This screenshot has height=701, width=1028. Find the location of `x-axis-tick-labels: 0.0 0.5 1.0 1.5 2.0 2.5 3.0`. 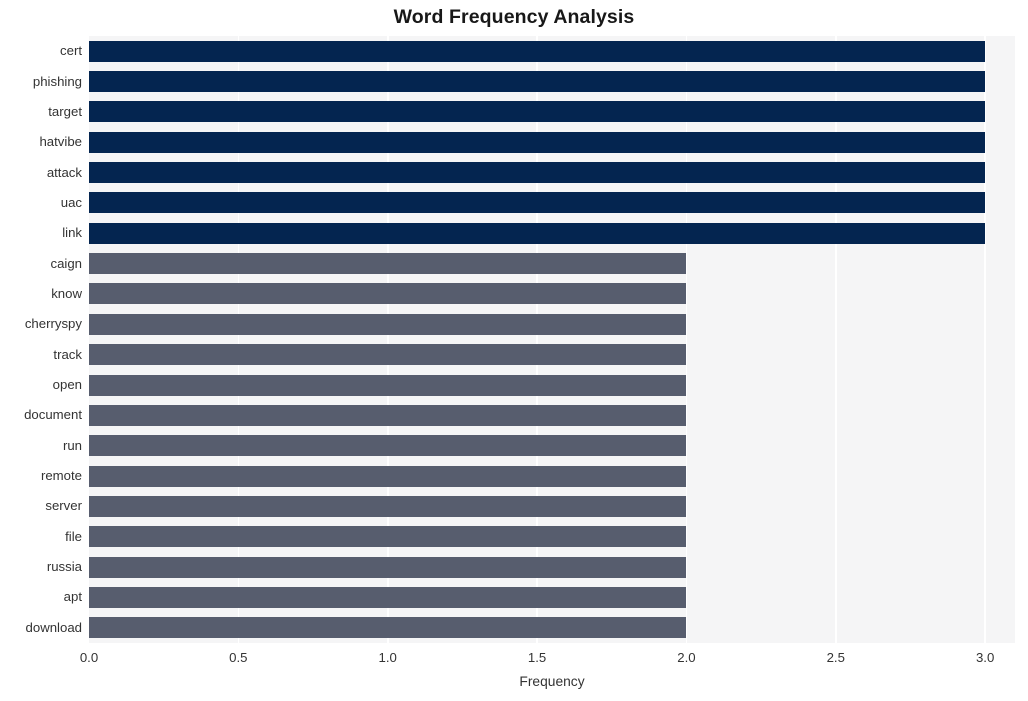

x-axis-tick-labels: 0.0 0.5 1.0 1.5 2.0 2.5 3.0 is located at coordinates (547, 660).